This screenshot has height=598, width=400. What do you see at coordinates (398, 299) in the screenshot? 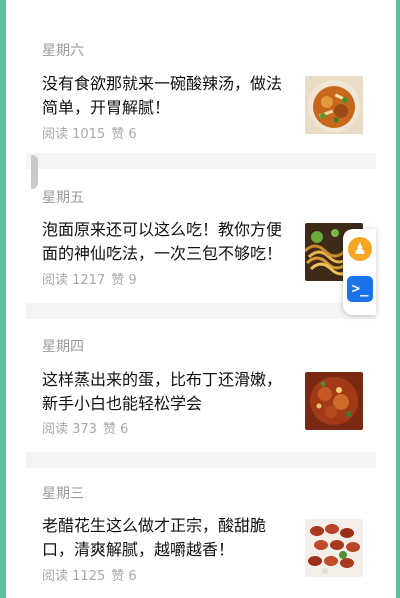
I see `right-edge-strip` at bounding box center [398, 299].